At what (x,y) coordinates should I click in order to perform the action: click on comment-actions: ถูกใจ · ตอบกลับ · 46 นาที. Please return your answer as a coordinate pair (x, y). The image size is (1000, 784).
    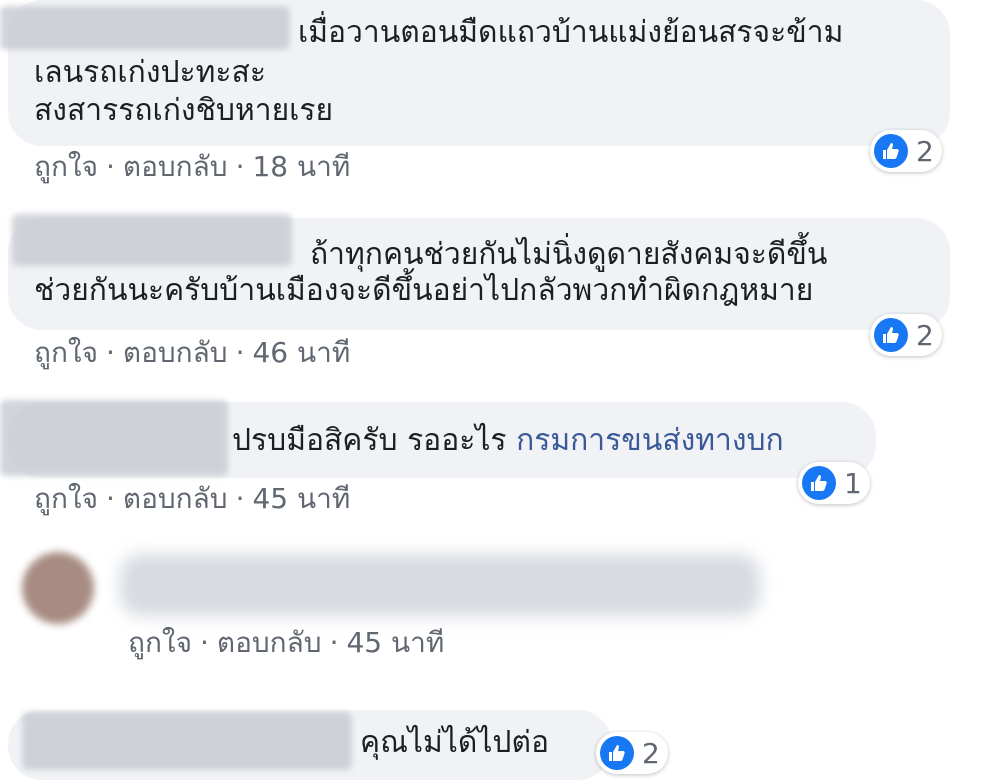
    Looking at the image, I should click on (192, 353).